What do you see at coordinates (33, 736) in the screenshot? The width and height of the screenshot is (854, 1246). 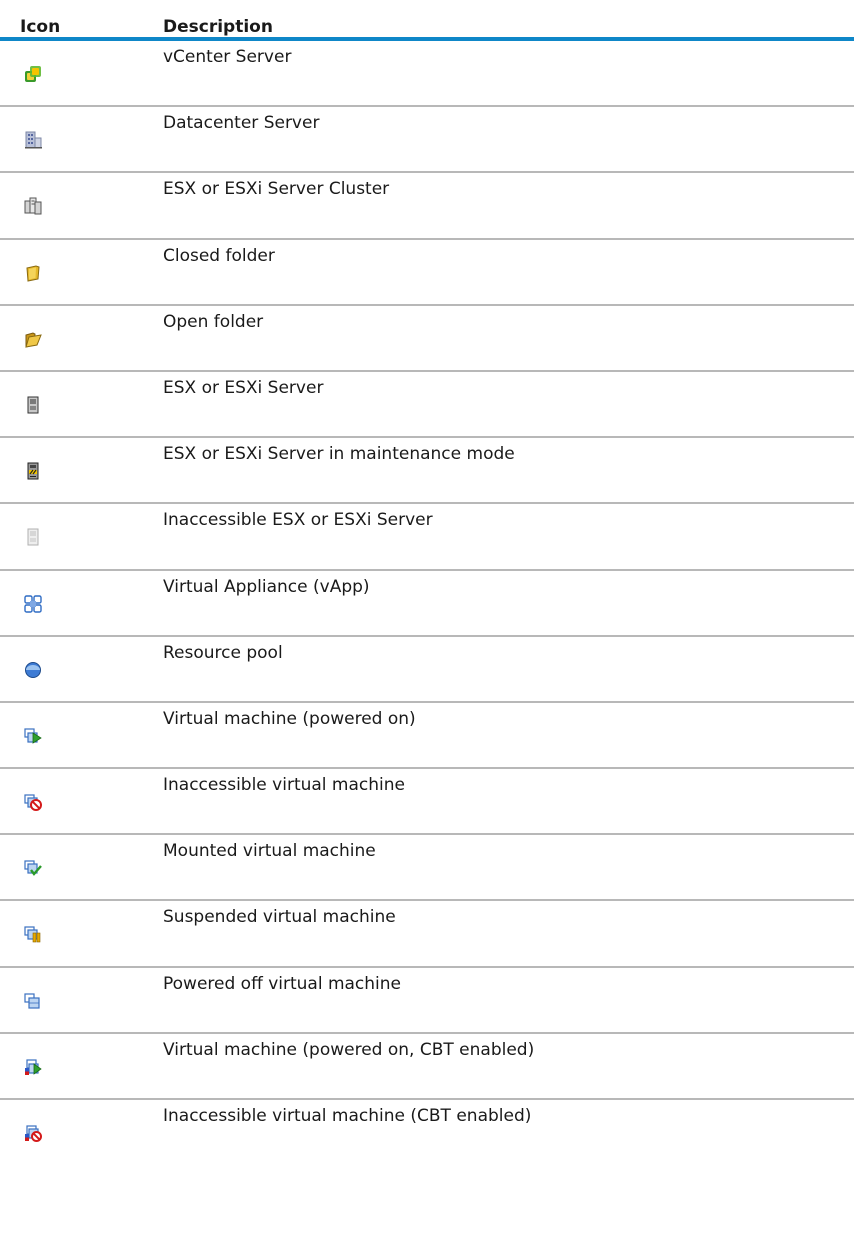 I see `vm-powered-on-icon` at bounding box center [33, 736].